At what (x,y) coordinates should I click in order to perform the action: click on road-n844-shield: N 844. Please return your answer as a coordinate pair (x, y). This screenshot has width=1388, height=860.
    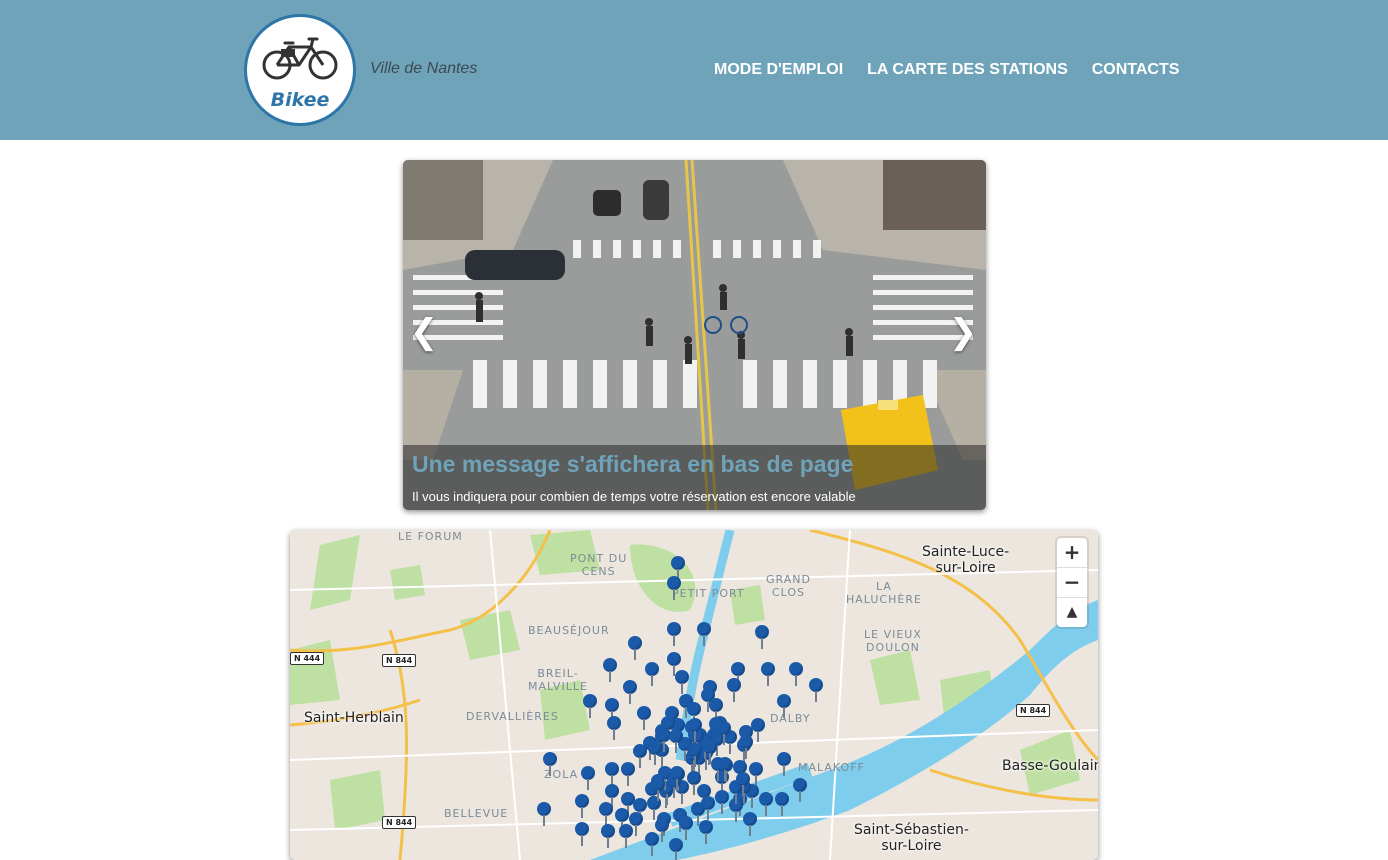
    Looking at the image, I should click on (1033, 710).